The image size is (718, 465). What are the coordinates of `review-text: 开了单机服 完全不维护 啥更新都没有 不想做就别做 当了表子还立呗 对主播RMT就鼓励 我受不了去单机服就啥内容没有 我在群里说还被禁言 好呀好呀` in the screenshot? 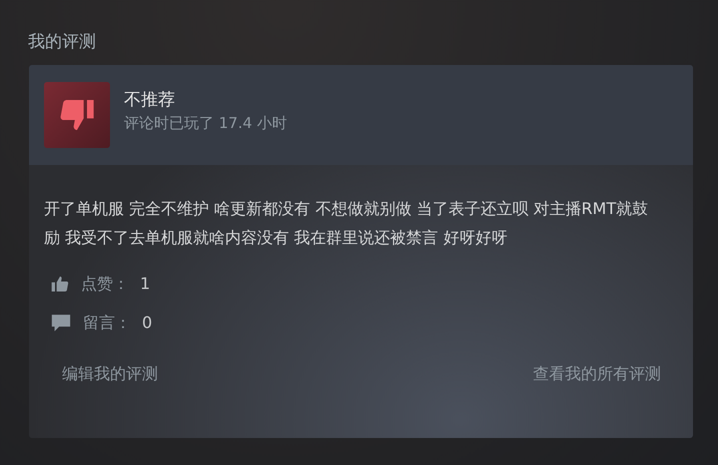 It's located at (347, 223).